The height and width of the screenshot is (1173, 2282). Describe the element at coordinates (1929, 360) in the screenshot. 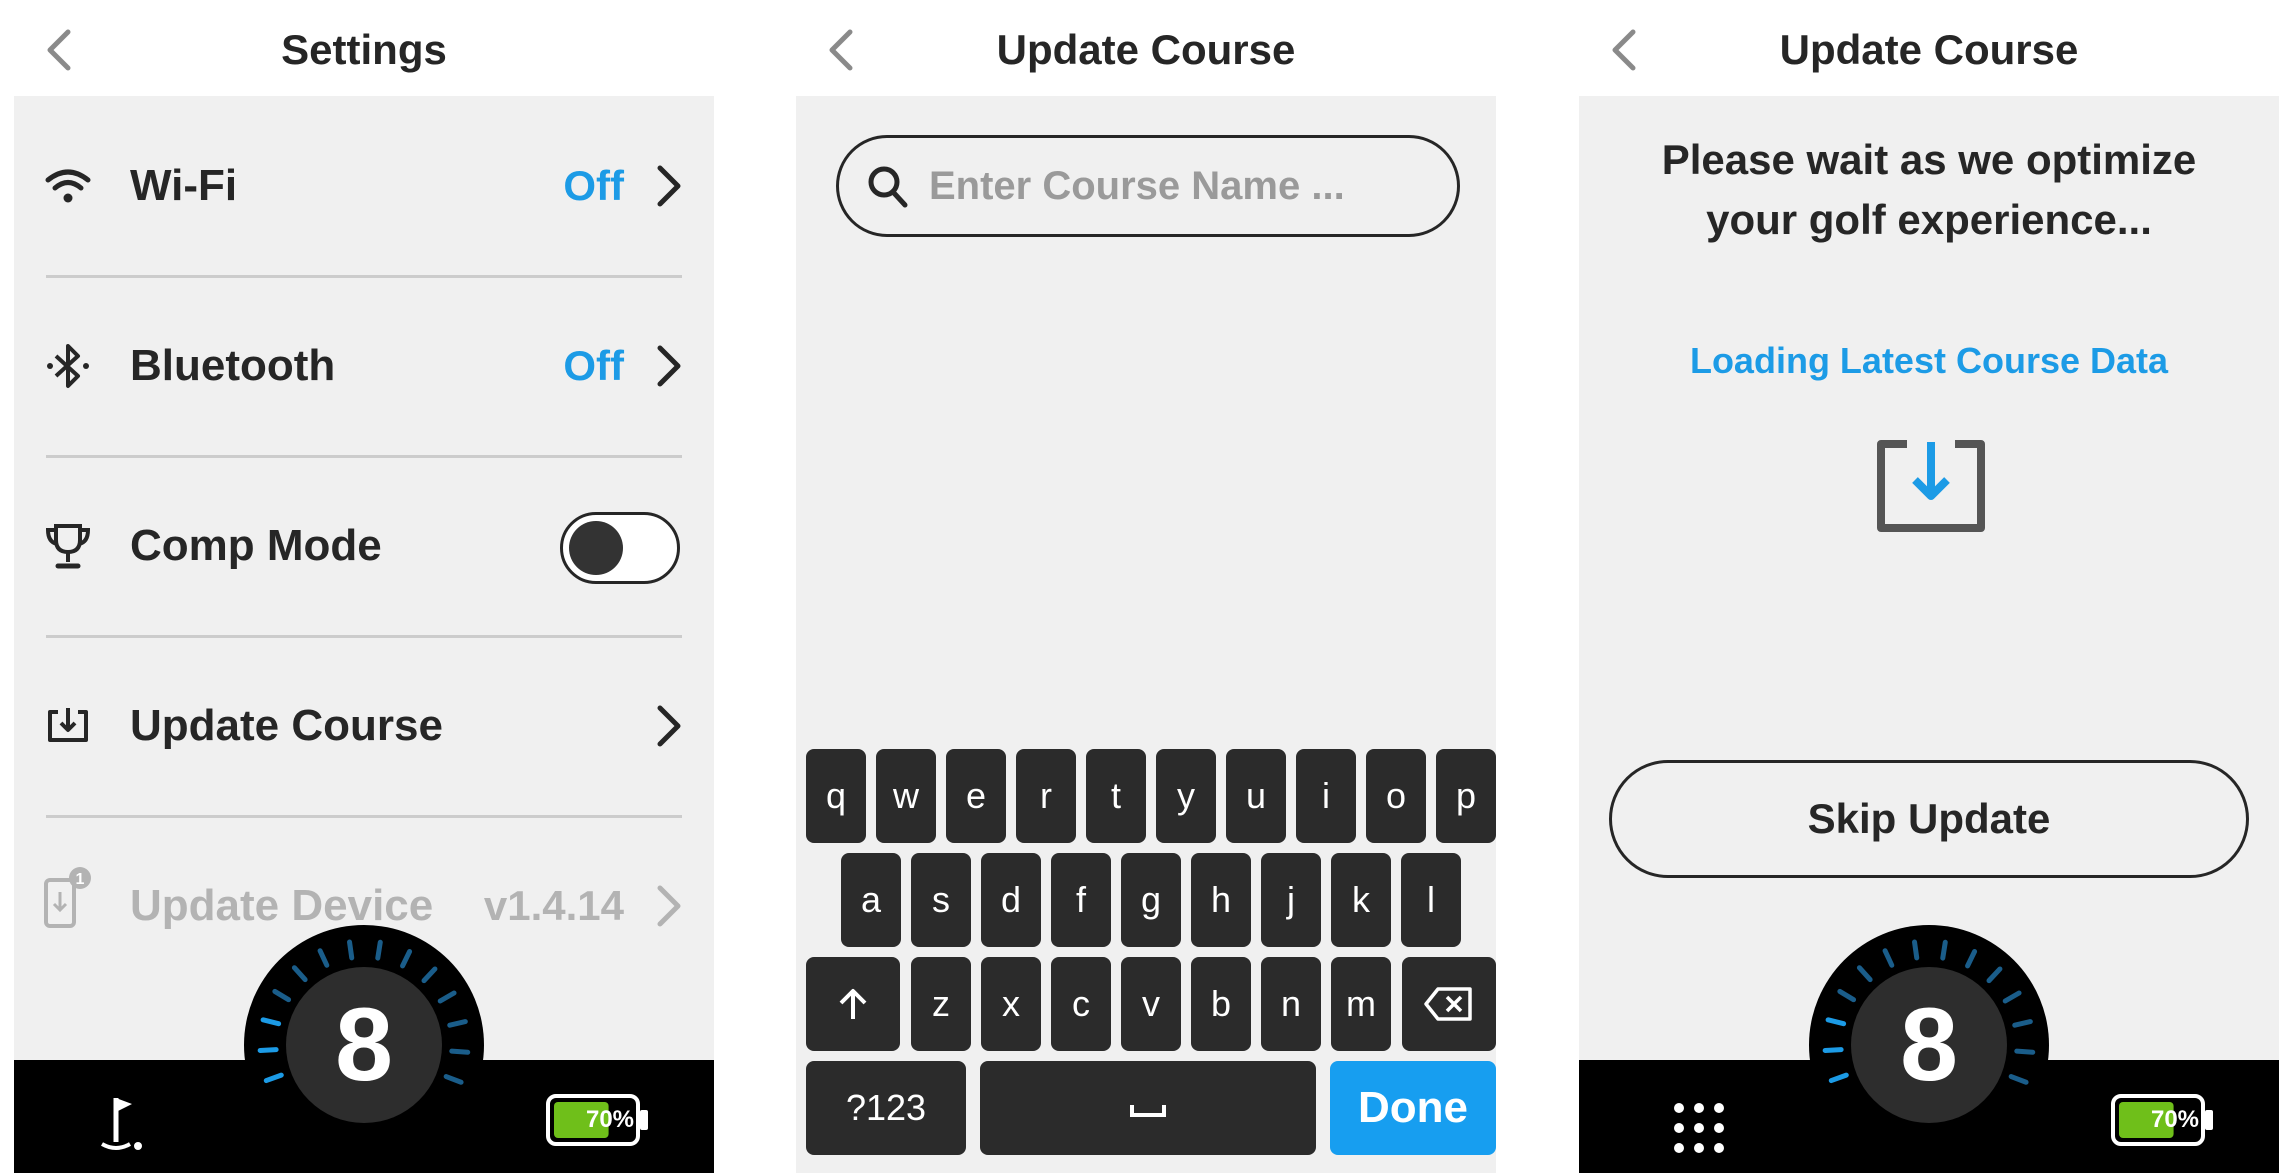

I see `loading-status: Loading Latest Course Data` at that location.